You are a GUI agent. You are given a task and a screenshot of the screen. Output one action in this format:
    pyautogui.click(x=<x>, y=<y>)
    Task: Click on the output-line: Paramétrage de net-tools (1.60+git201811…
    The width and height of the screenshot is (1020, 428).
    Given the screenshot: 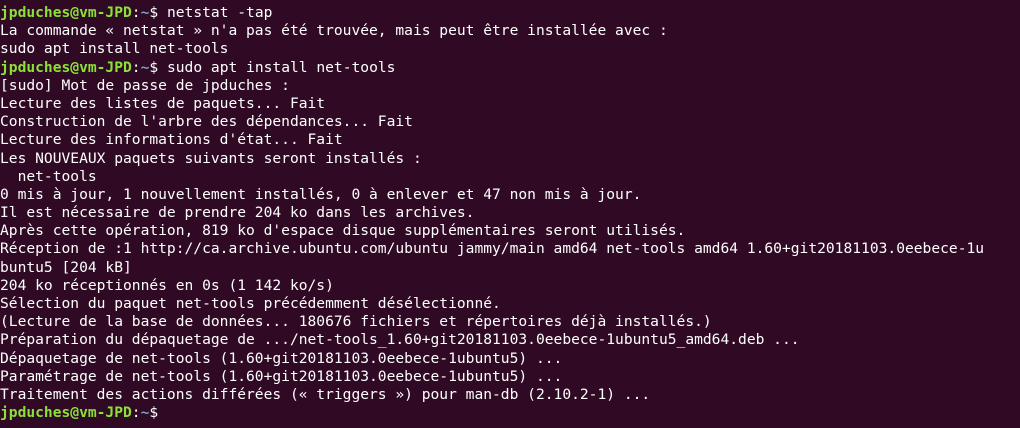 What is the action you would take?
    pyautogui.click(x=281, y=376)
    